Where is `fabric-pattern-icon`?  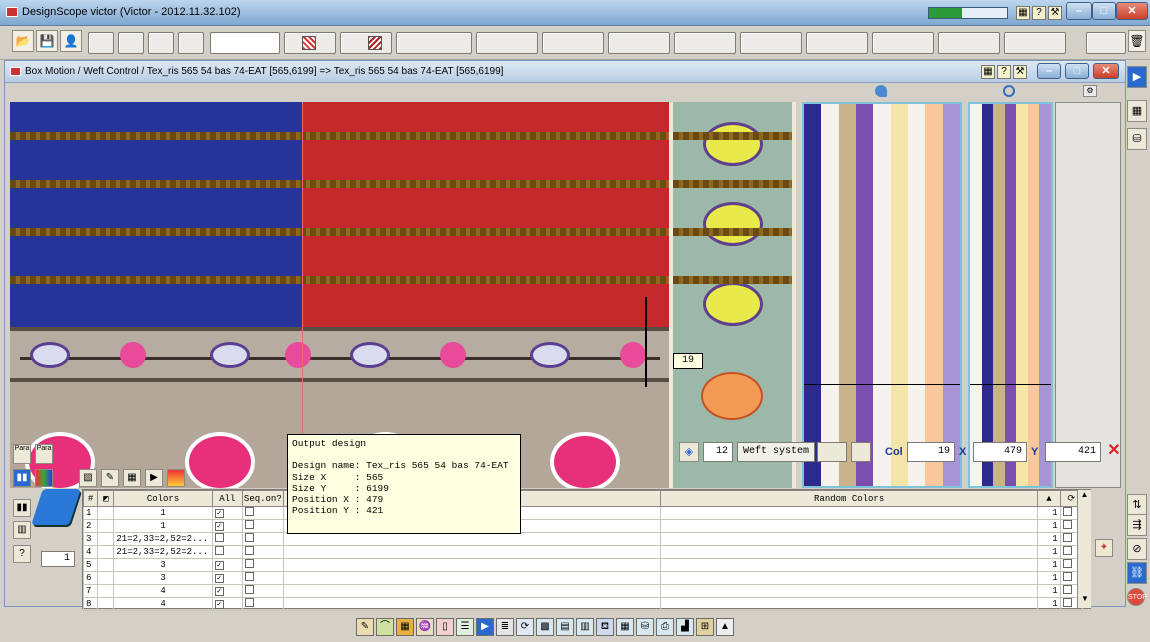 fabric-pattern-icon is located at coordinates (309, 43).